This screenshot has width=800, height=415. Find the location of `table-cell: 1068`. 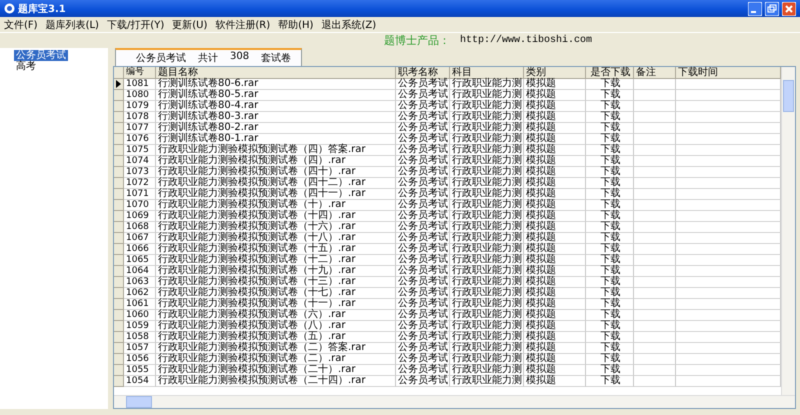

table-cell: 1068 is located at coordinates (140, 227).